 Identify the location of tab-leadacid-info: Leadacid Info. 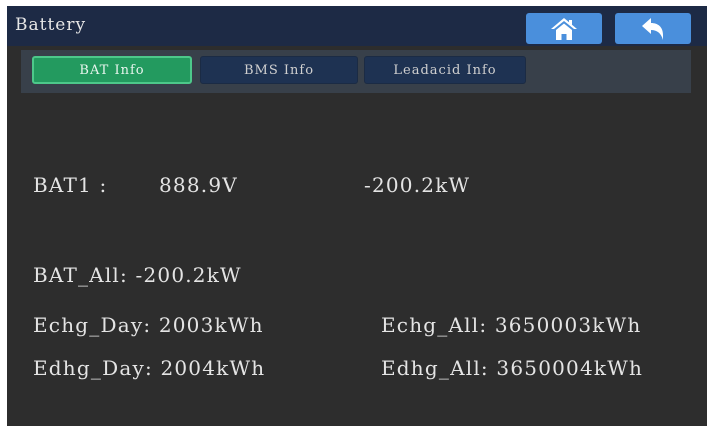
(445, 70).